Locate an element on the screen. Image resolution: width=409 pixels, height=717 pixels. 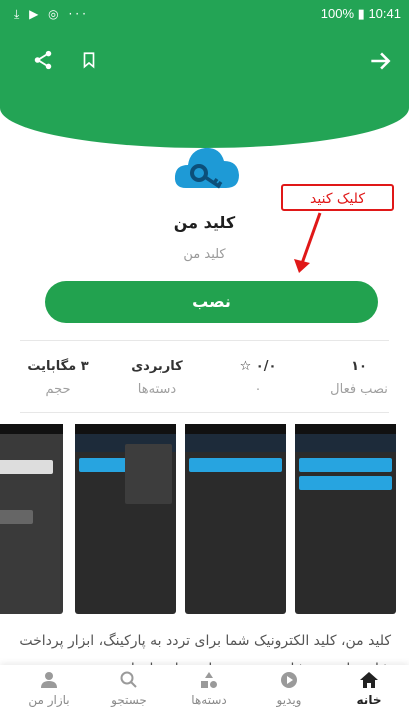
status-icons: ⤓ ▶ ◎ ··· is located at coordinates (51, 14).